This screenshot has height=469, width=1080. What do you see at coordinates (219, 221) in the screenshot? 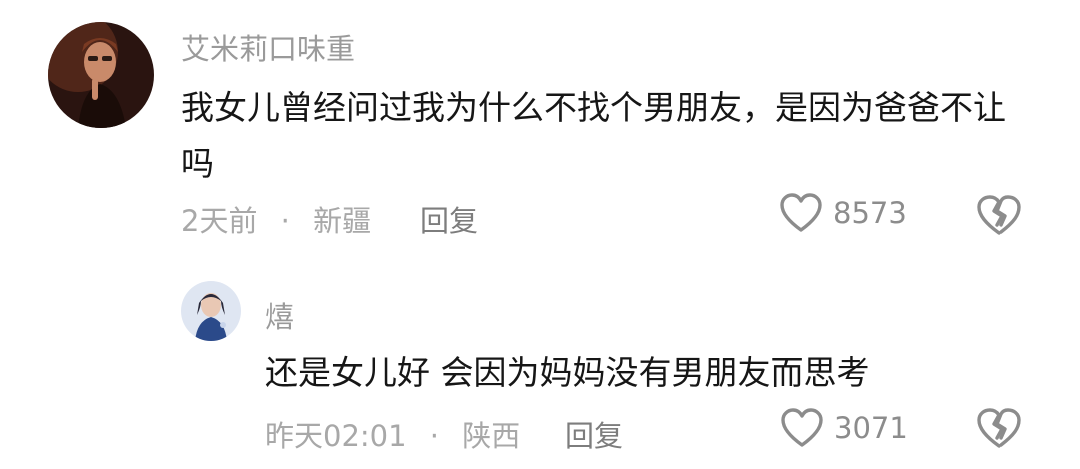
I see `comment-time: 2天前` at bounding box center [219, 221].